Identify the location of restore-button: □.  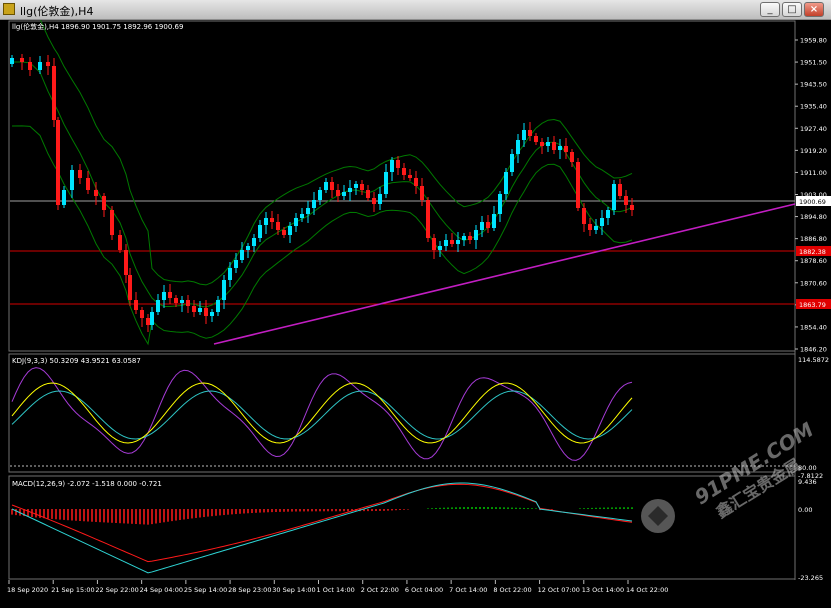
(792, 9).